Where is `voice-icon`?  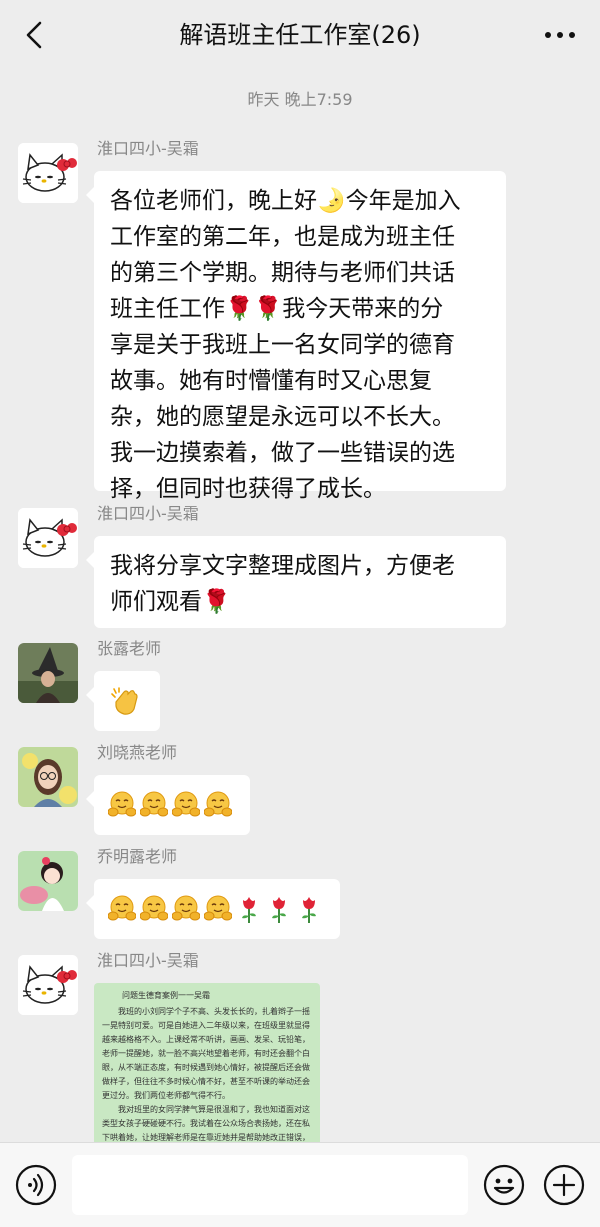 voice-icon is located at coordinates (36, 1185).